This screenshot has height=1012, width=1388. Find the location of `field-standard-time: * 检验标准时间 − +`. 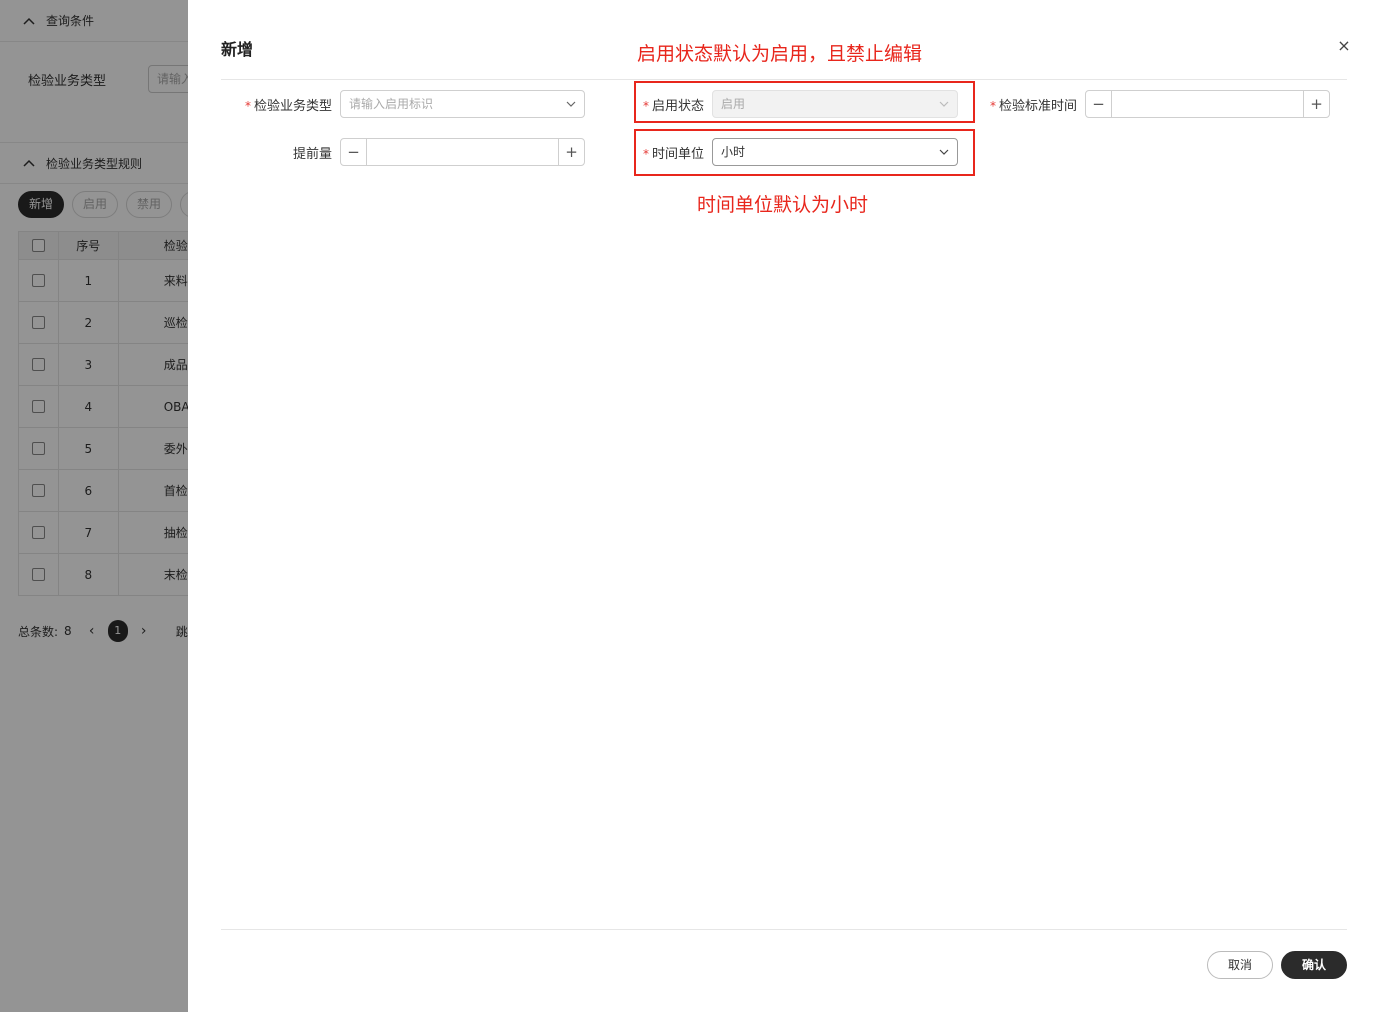

field-standard-time: * 检验标准时间 − + is located at coordinates (1160, 104).